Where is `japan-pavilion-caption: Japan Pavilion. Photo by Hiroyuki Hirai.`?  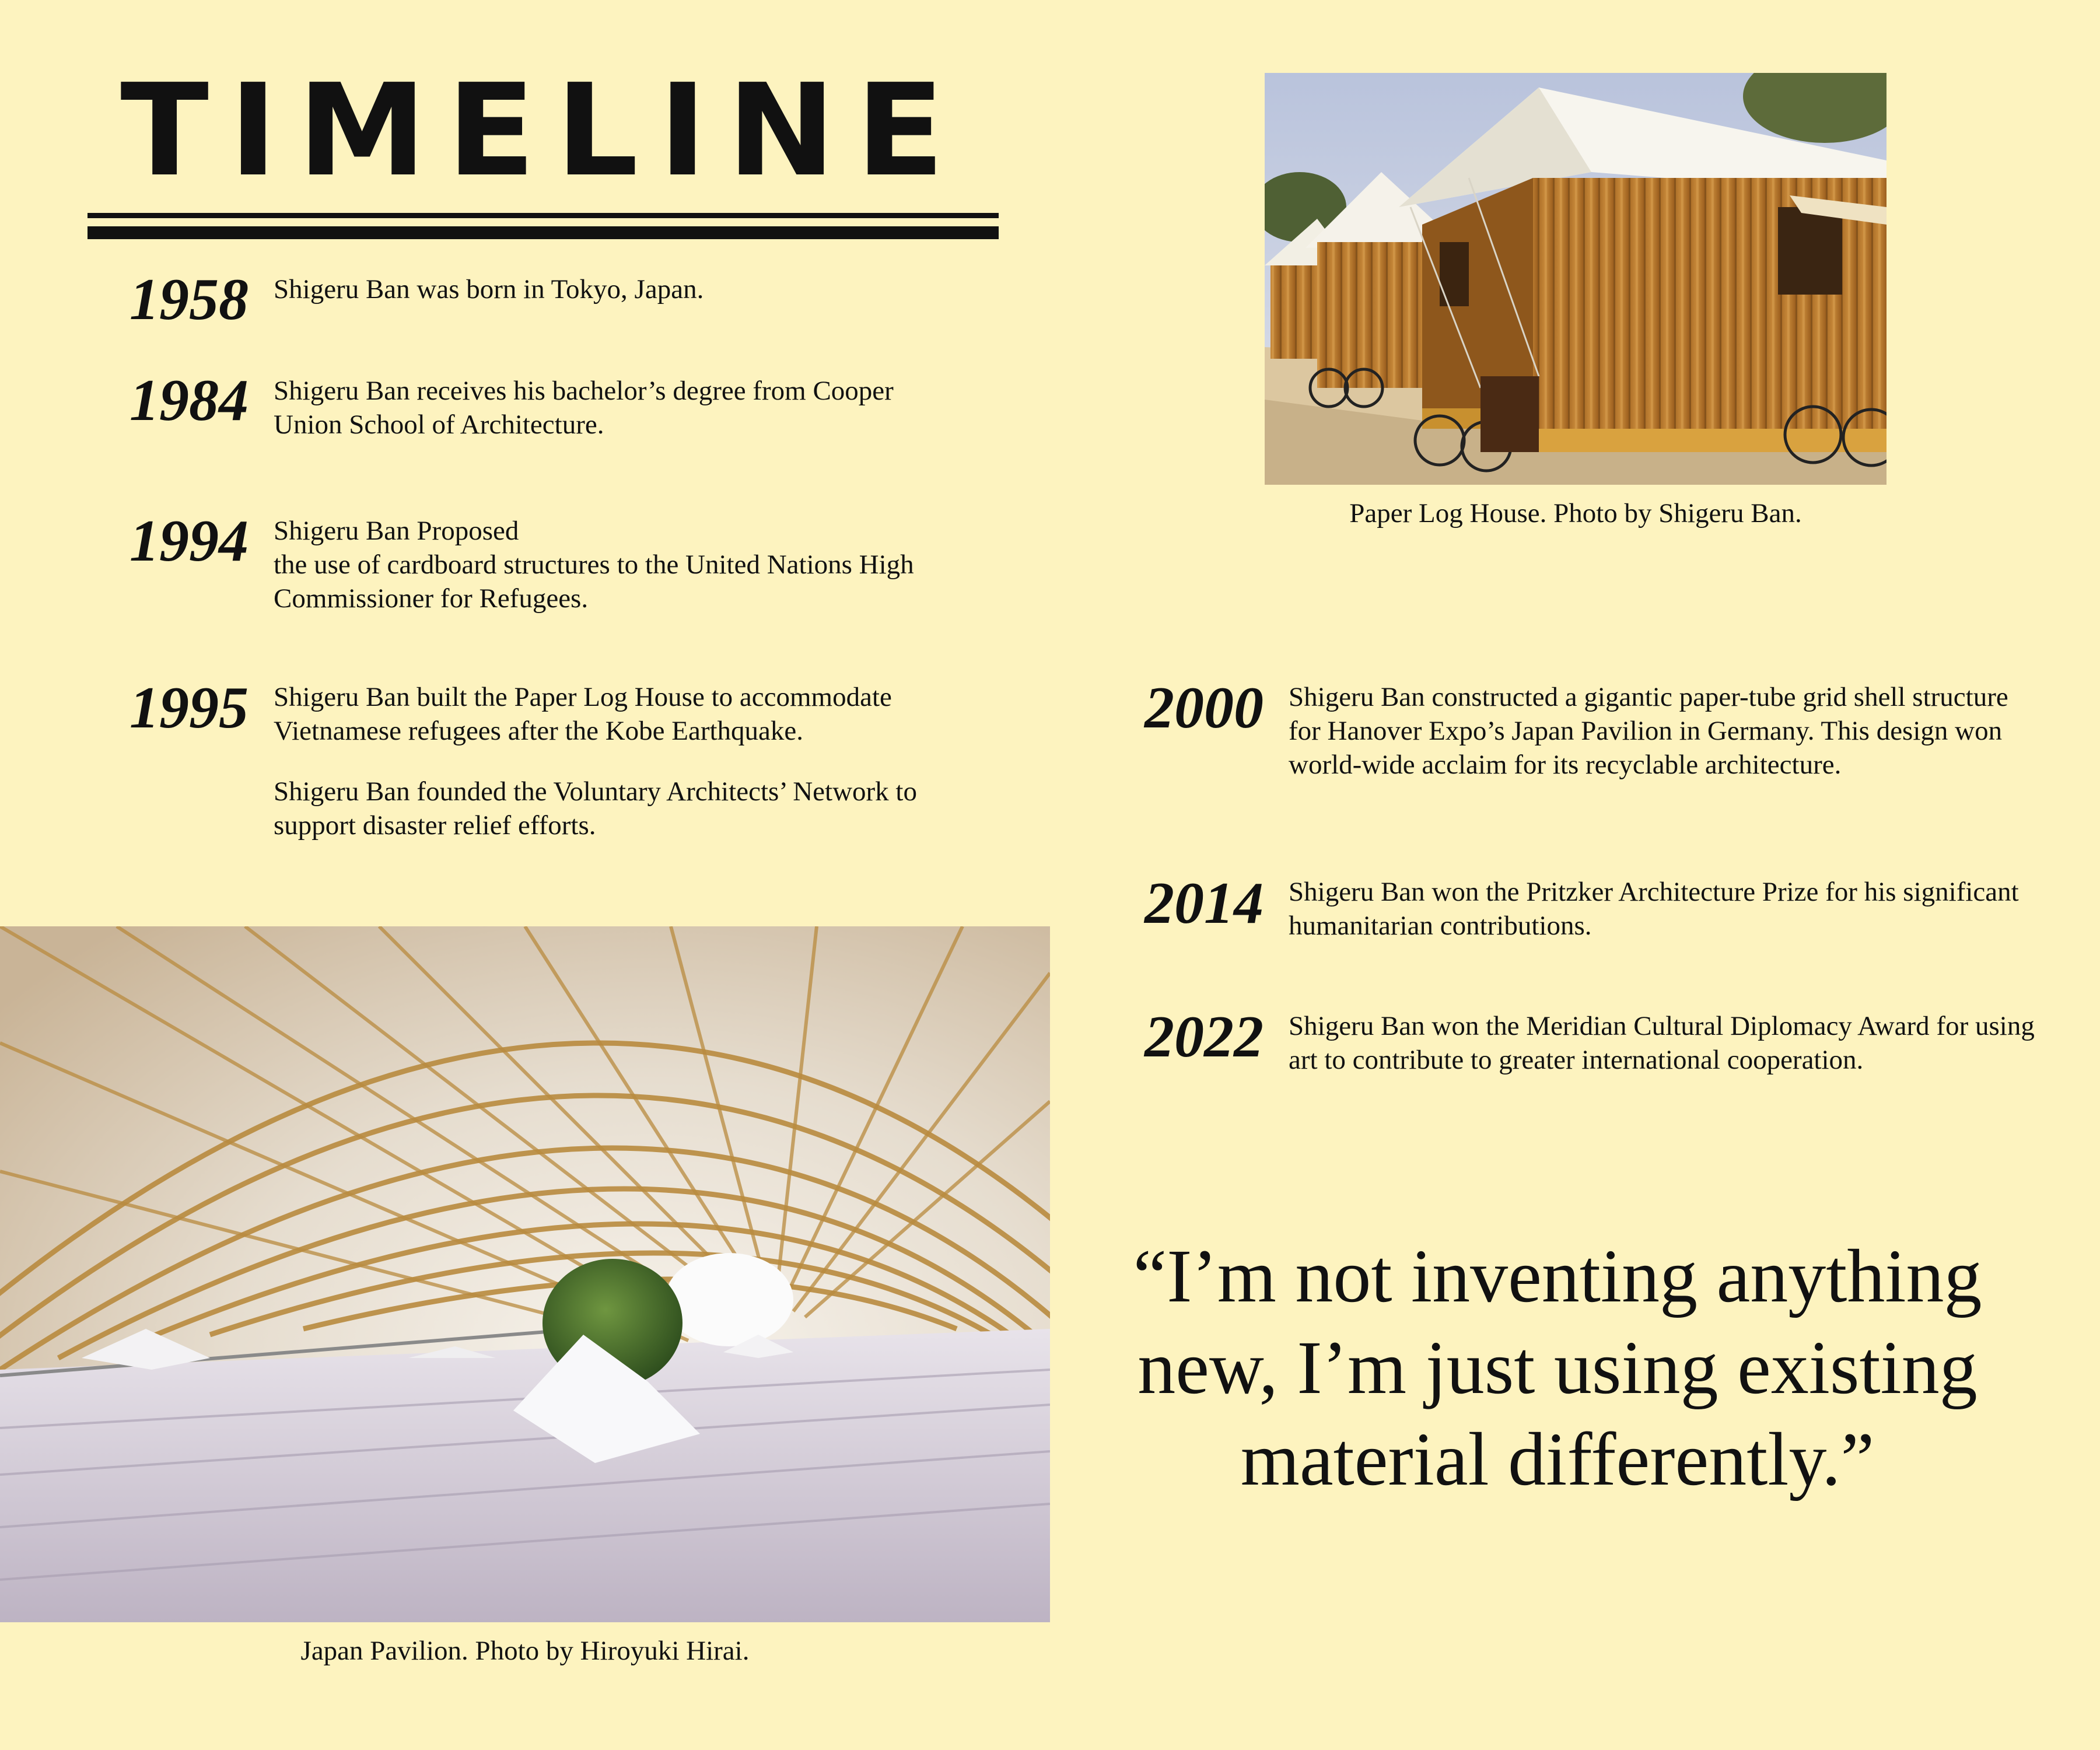
japan-pavilion-caption: Japan Pavilion. Photo by Hiroyuki Hirai. is located at coordinates (525, 1651).